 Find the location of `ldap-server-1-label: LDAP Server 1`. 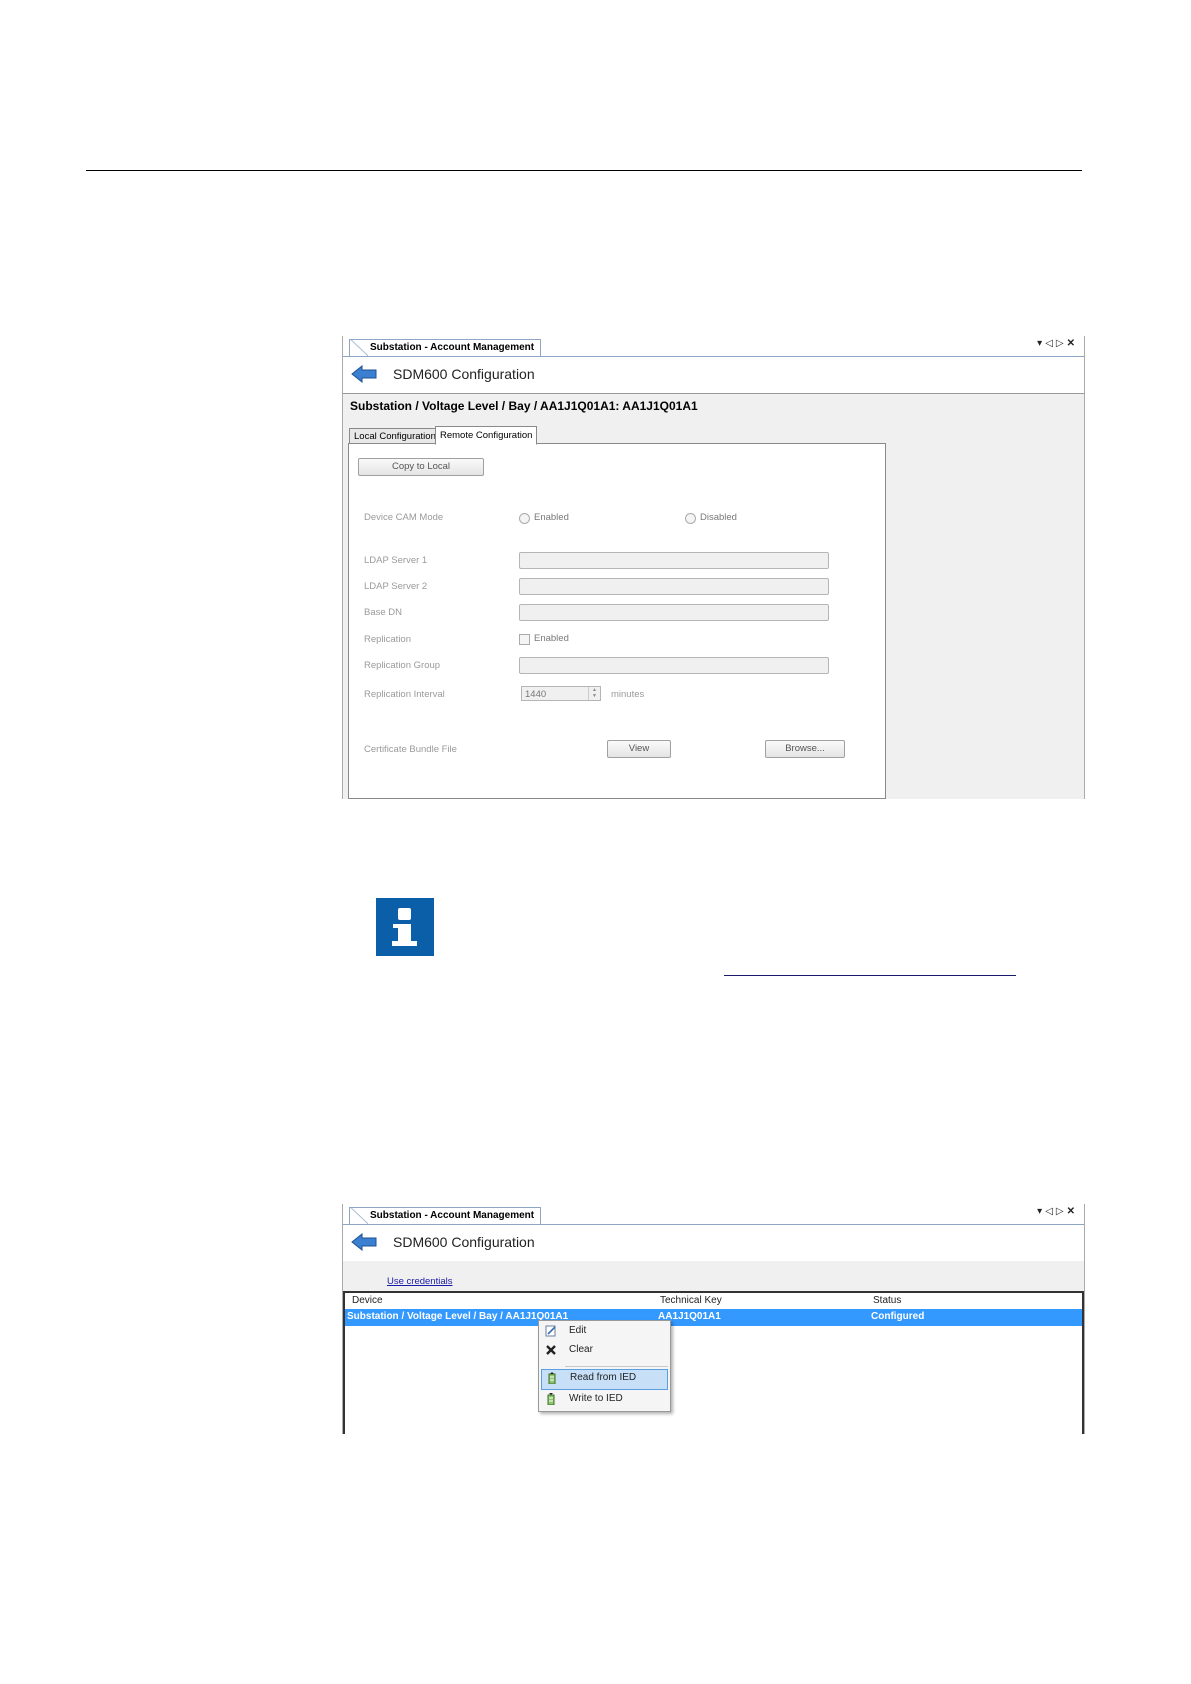

ldap-server-1-label: LDAP Server 1 is located at coordinates (396, 560).